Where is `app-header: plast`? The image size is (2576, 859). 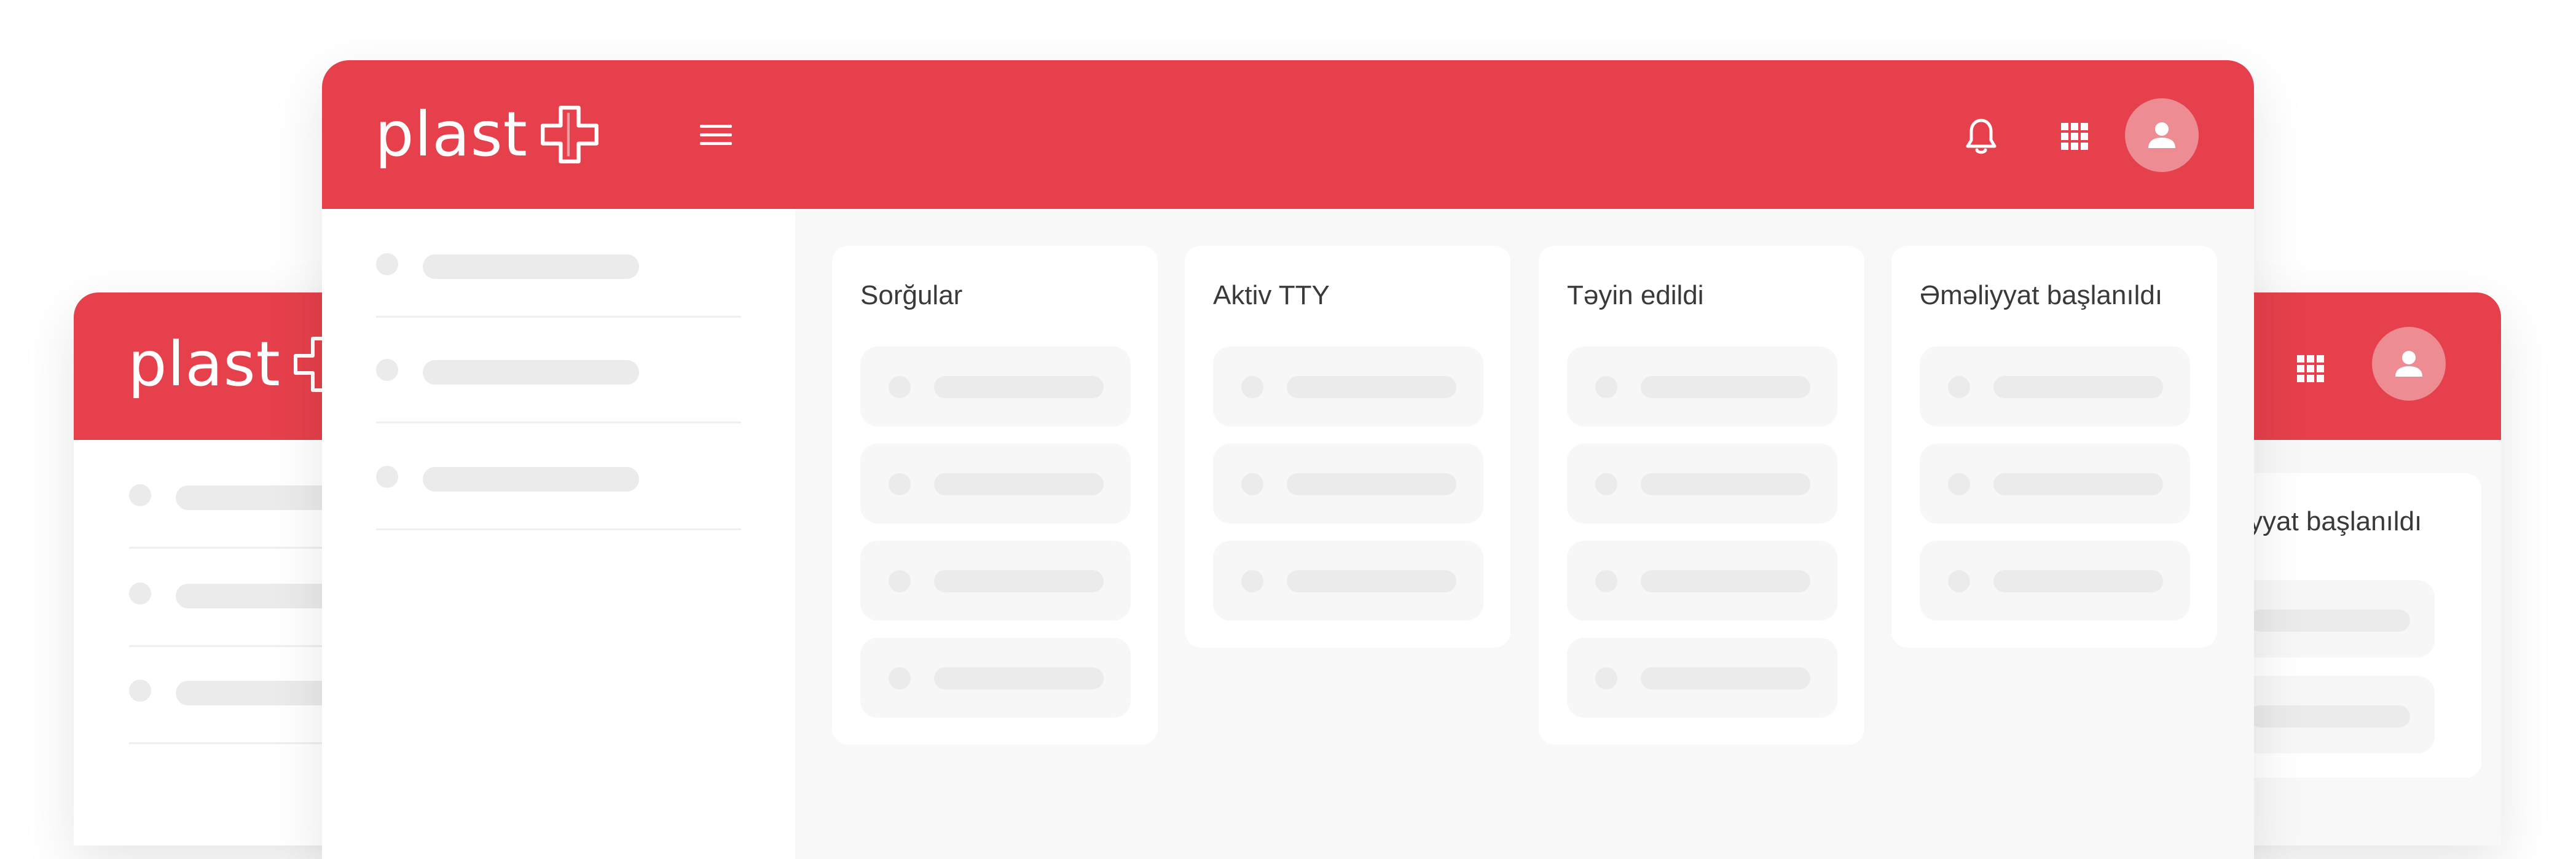 app-header: plast is located at coordinates (1288, 135).